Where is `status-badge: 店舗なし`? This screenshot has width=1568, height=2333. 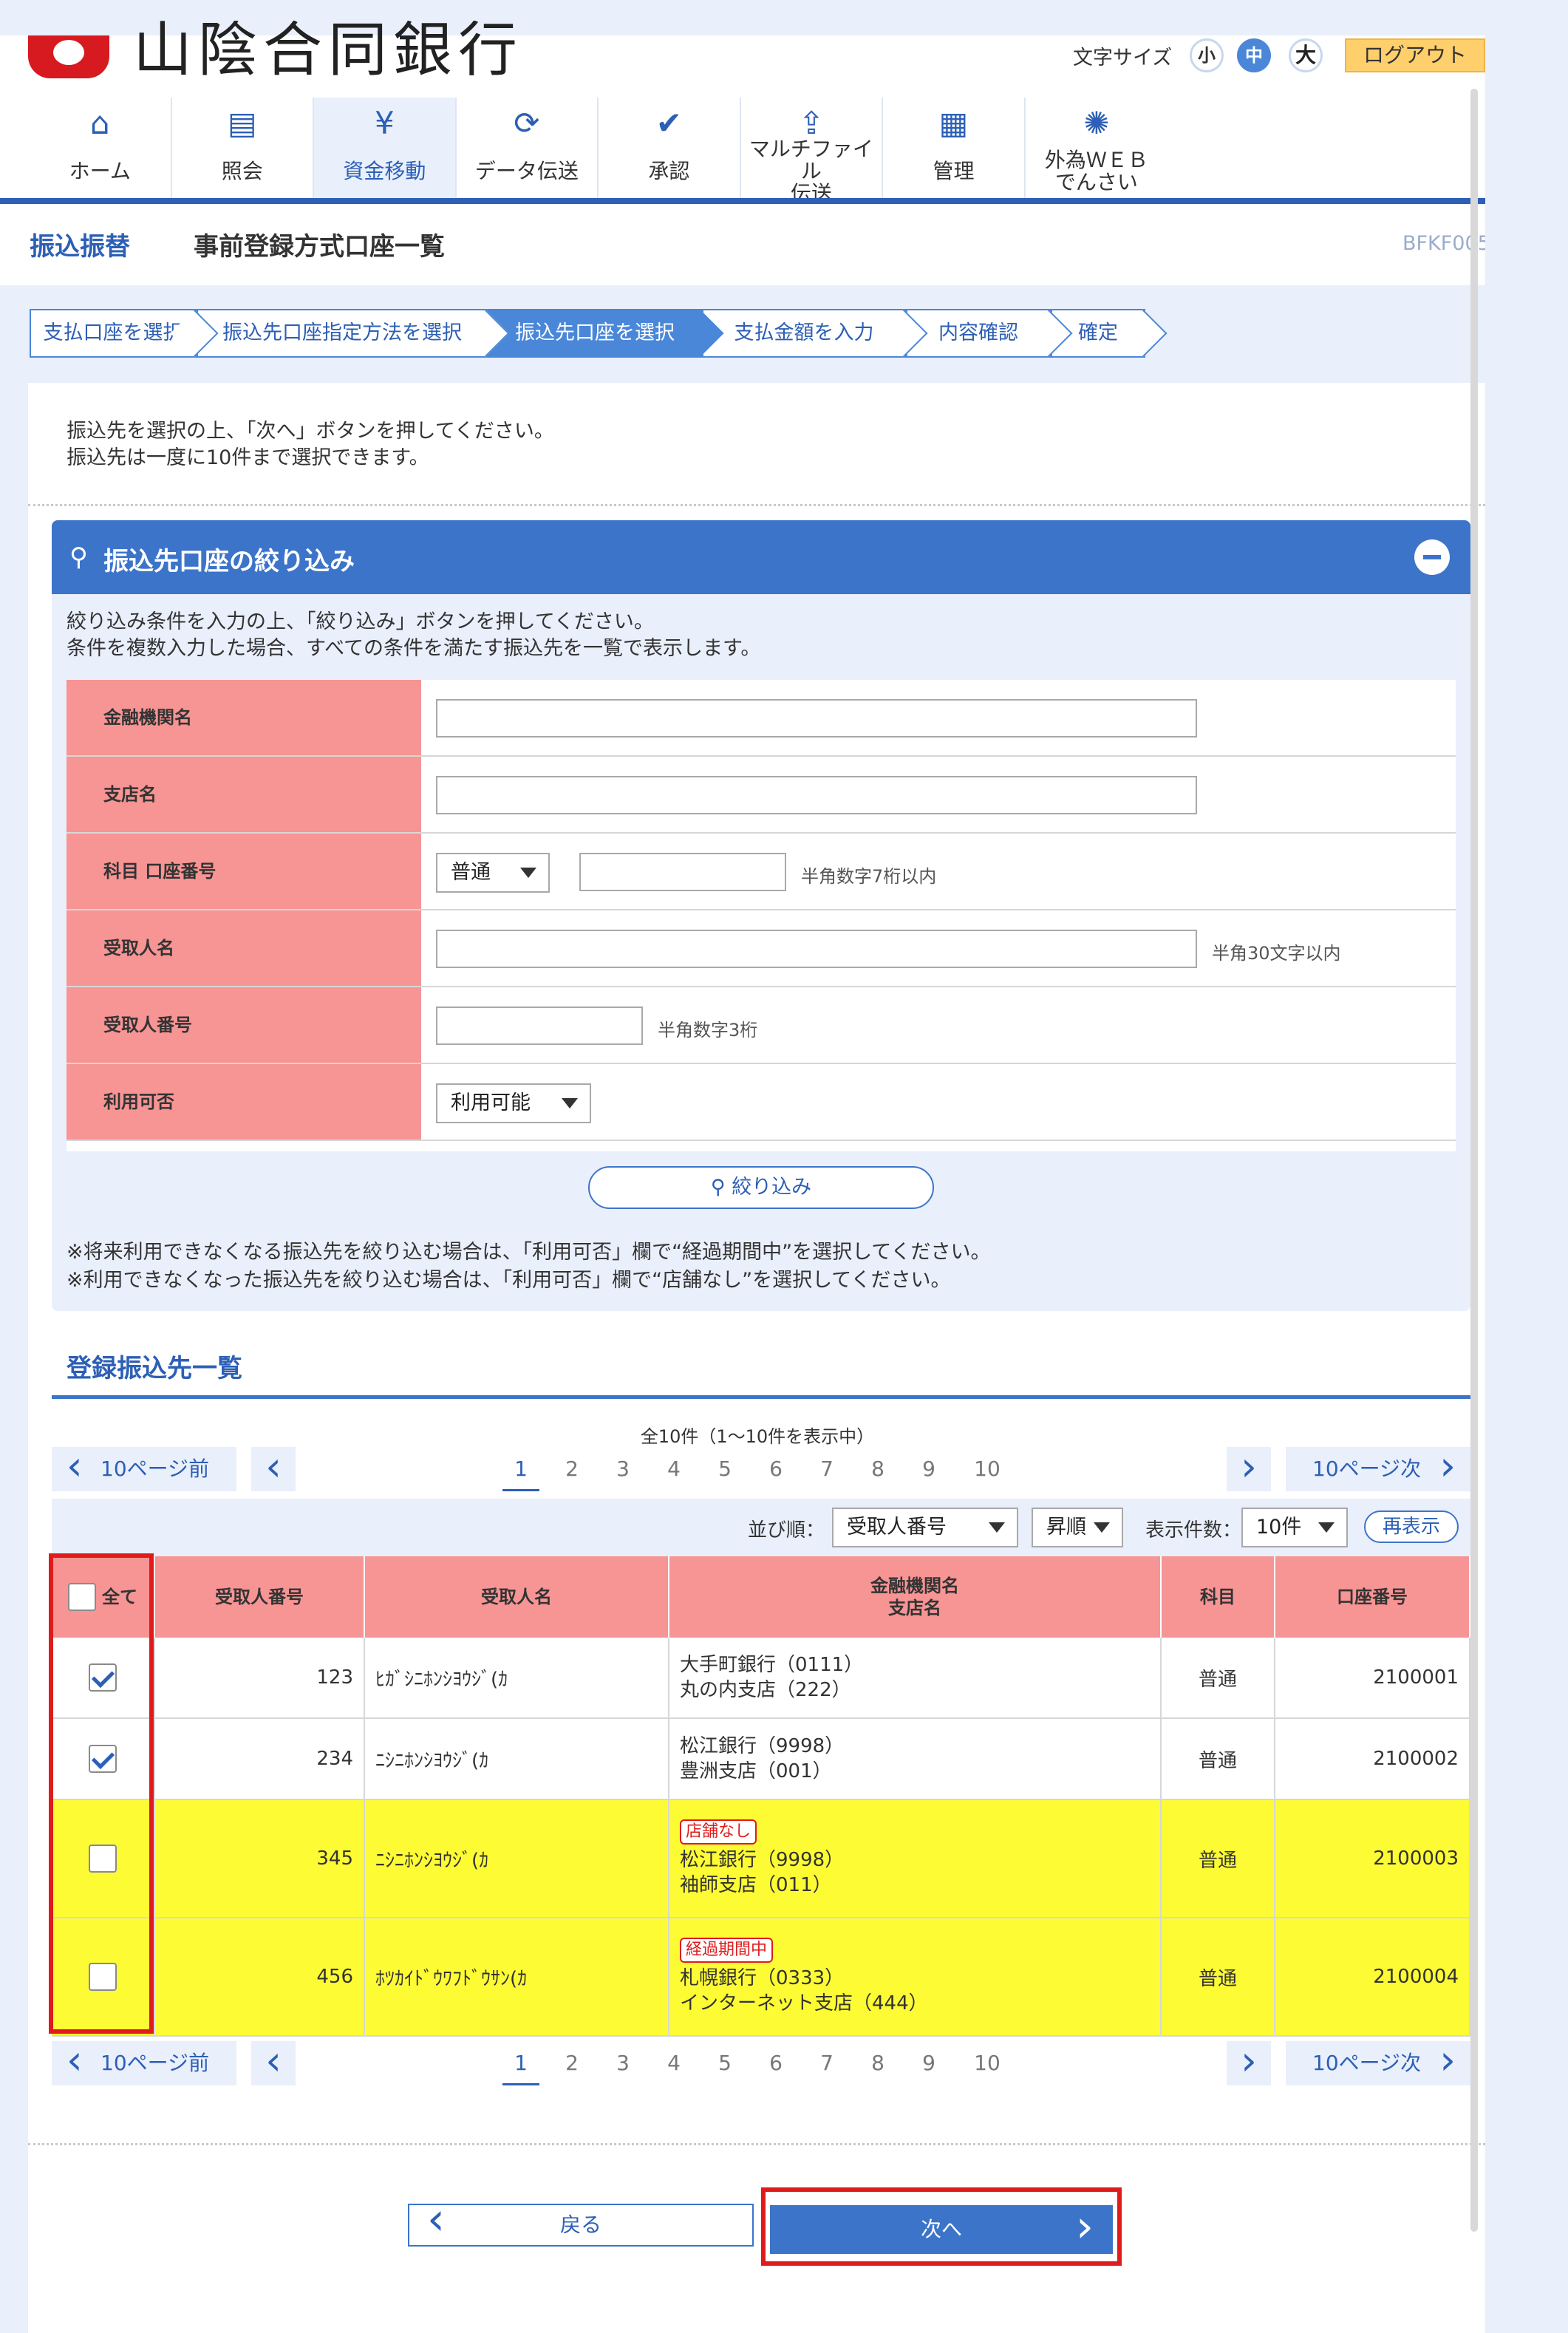
status-badge: 店舗なし is located at coordinates (718, 1832).